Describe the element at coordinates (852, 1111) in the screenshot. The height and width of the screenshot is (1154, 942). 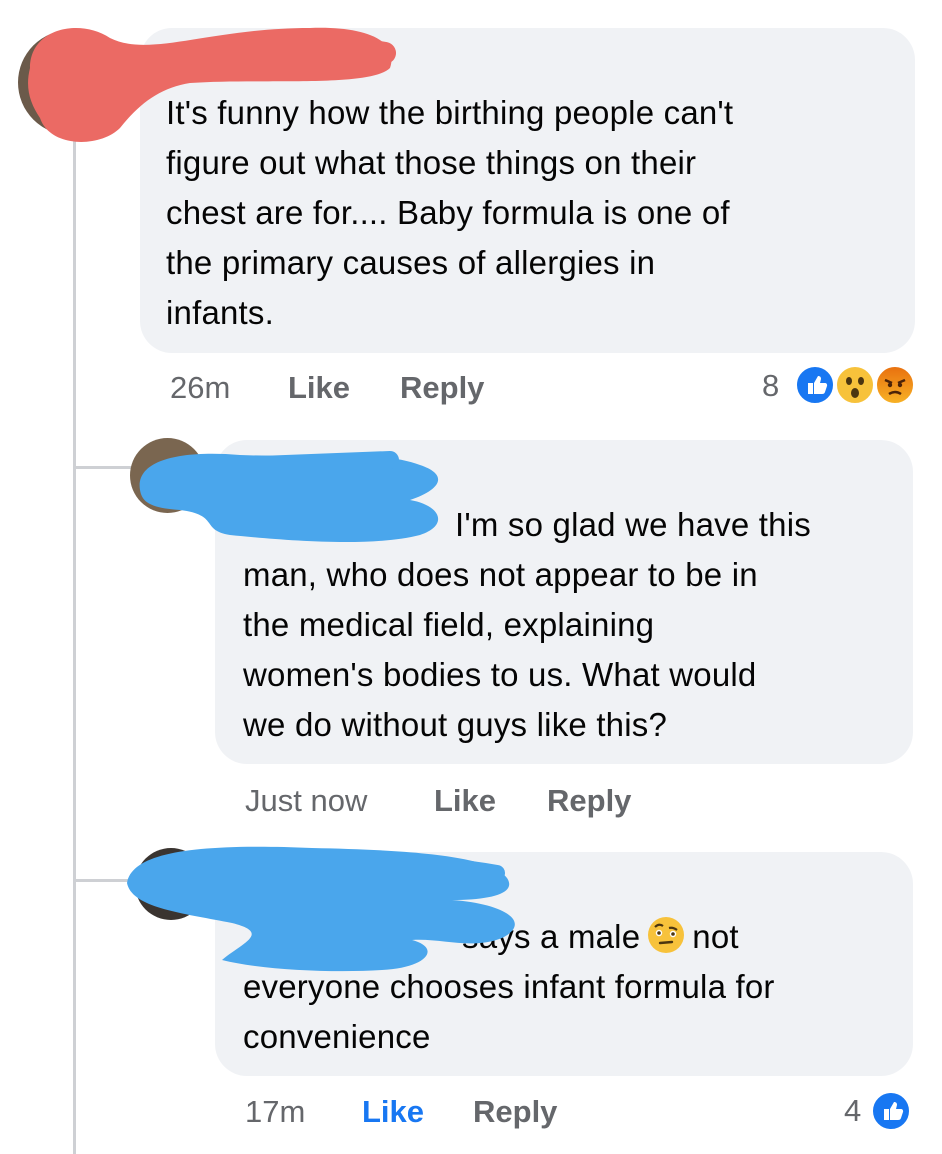
I see `reaction-count: 4` at that location.